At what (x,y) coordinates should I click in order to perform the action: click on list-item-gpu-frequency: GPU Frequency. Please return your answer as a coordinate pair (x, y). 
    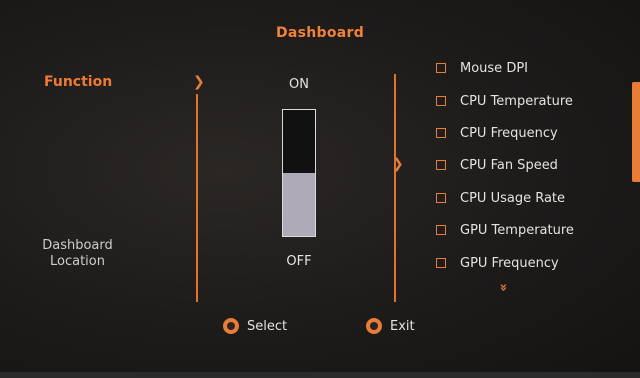
    Looking at the image, I should click on (497, 263).